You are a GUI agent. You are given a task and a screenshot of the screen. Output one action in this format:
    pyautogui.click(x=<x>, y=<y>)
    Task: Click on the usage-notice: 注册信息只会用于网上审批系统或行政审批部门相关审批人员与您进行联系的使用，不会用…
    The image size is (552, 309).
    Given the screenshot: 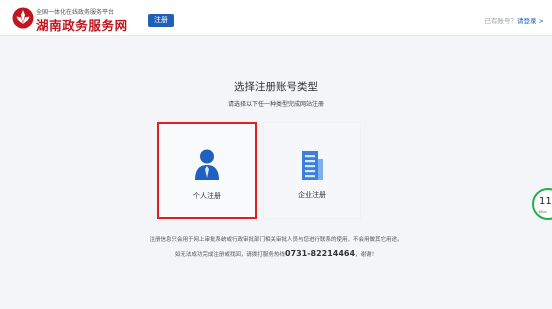 What is the action you would take?
    pyautogui.click(x=276, y=240)
    